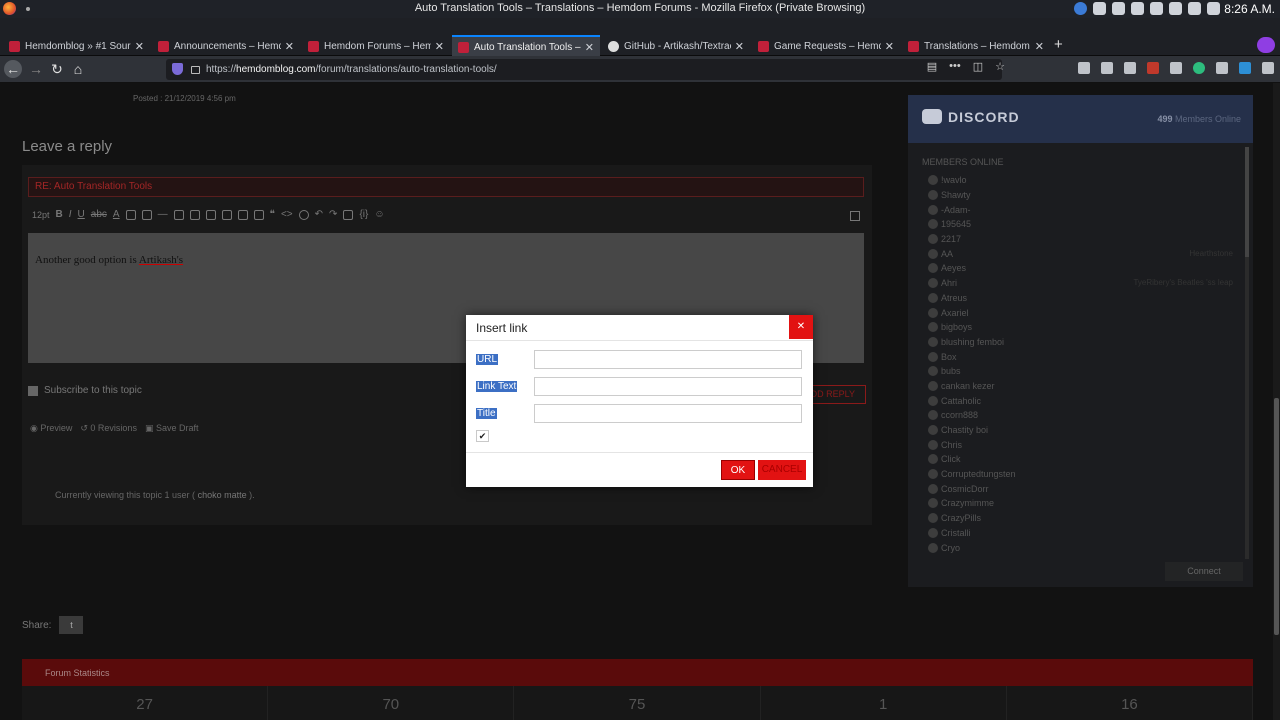  Describe the element at coordinates (41, 215) in the screenshot. I see `font-size-select: 12pt` at that location.